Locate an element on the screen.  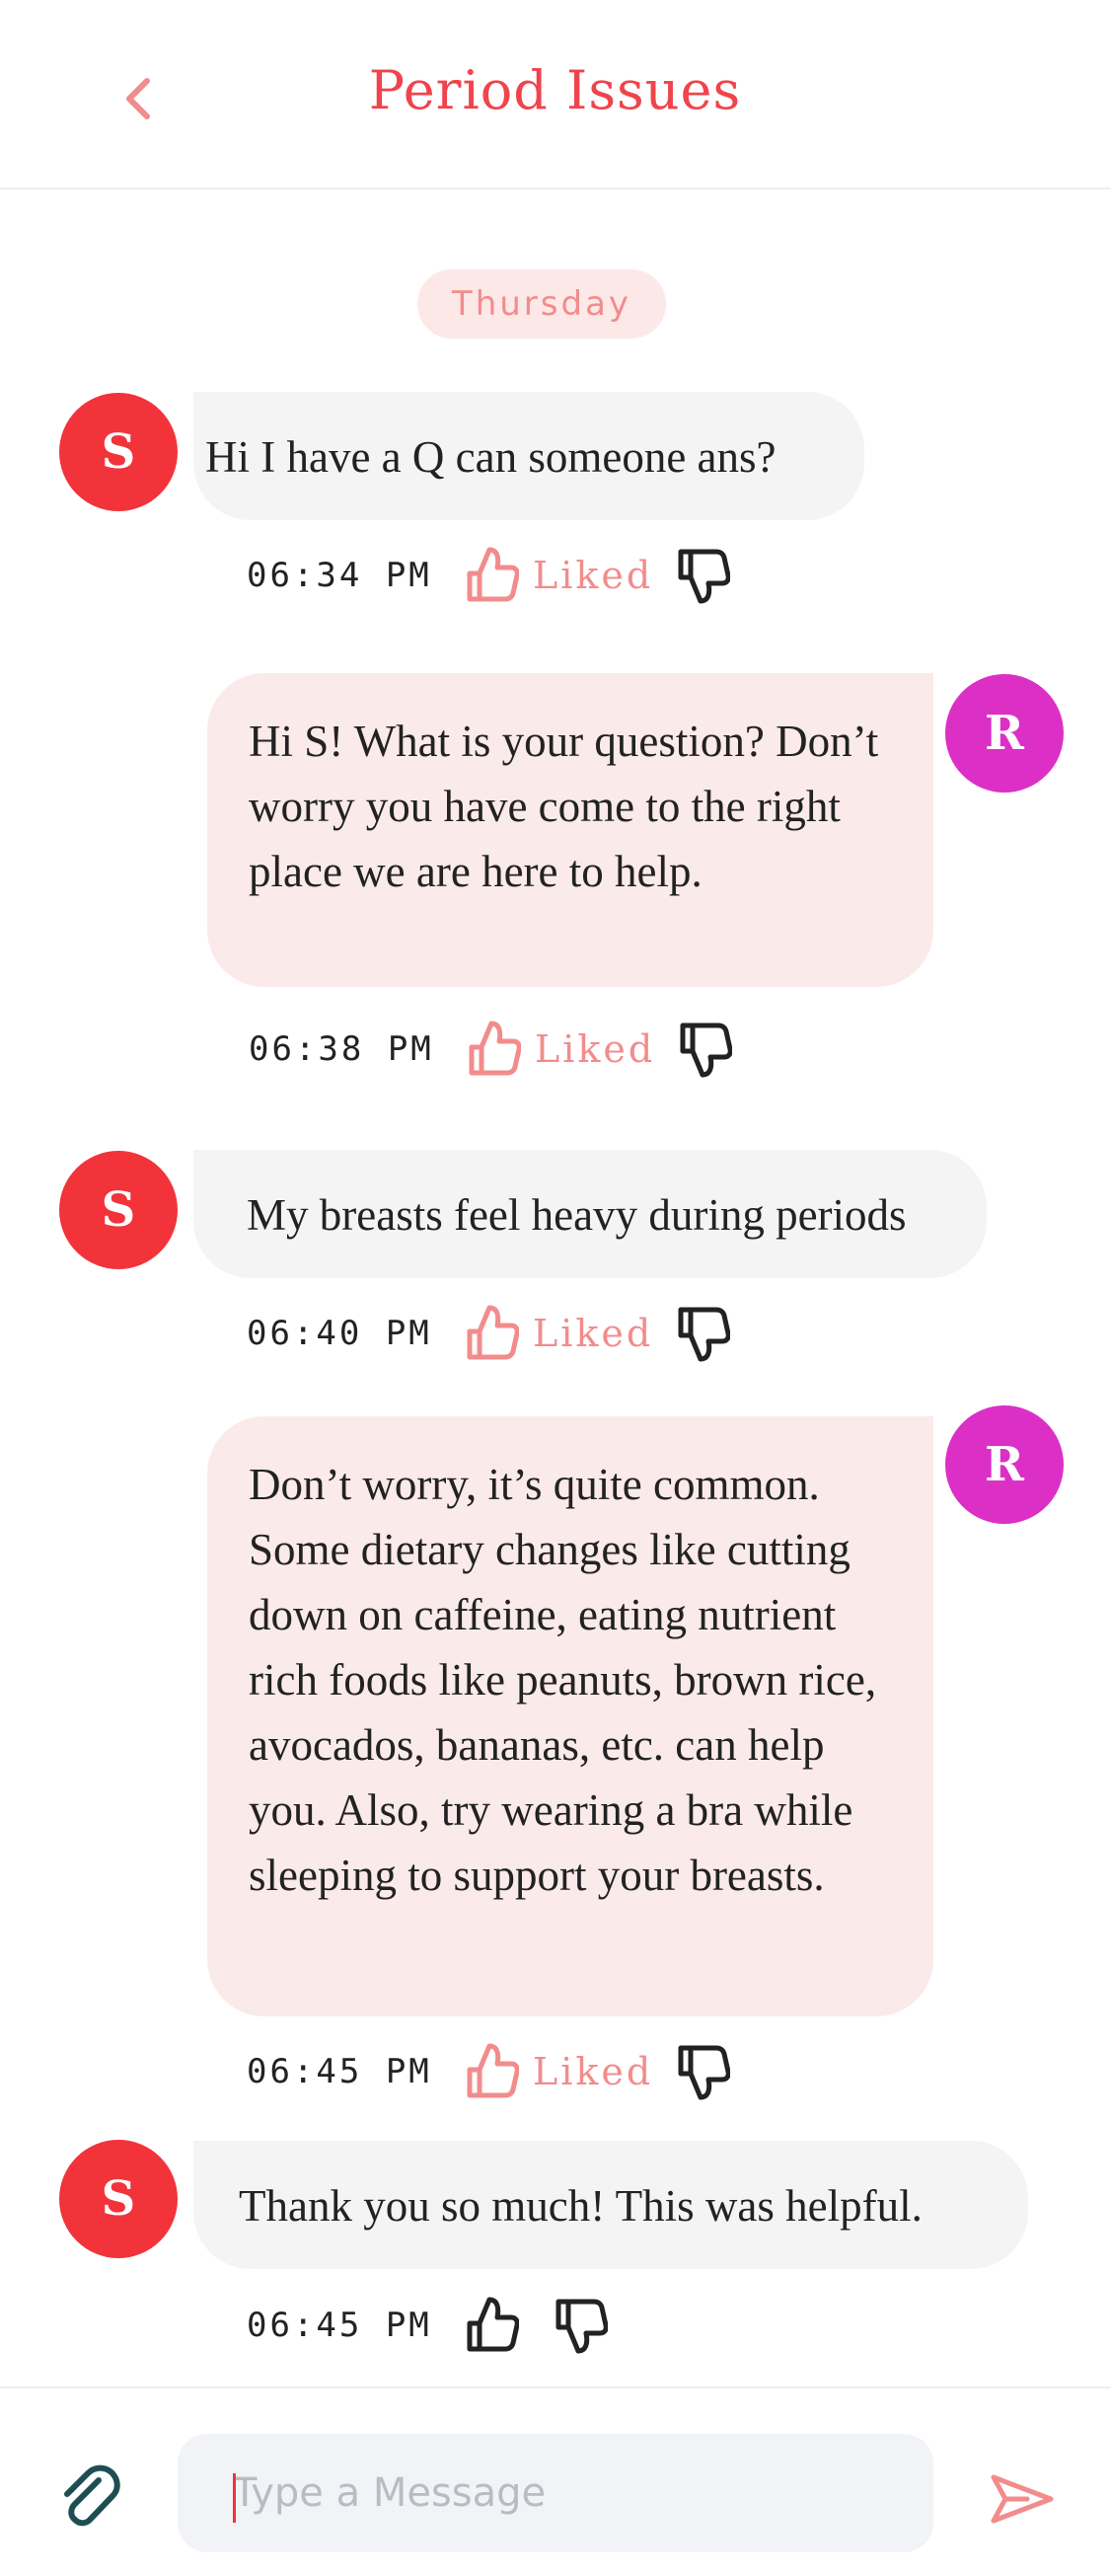
message-meta: 06:38 PM Liked is located at coordinates (491, 1049).